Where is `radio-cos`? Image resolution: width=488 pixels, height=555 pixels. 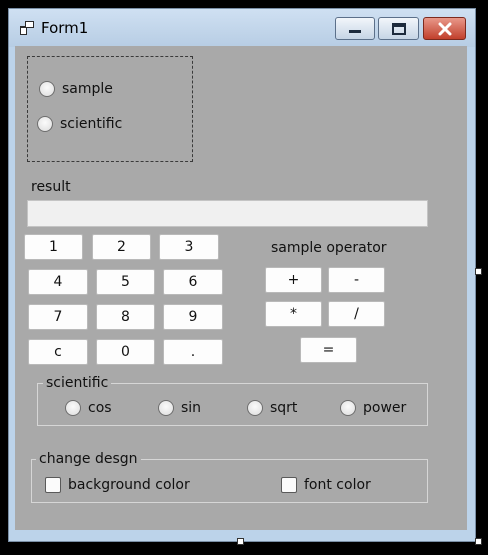 radio-cos is located at coordinates (73, 408).